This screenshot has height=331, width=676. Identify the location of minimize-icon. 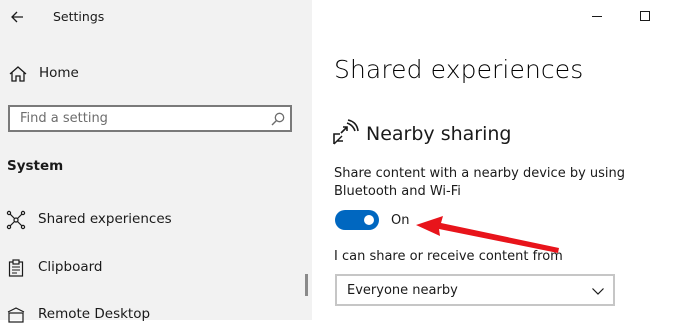
(597, 16).